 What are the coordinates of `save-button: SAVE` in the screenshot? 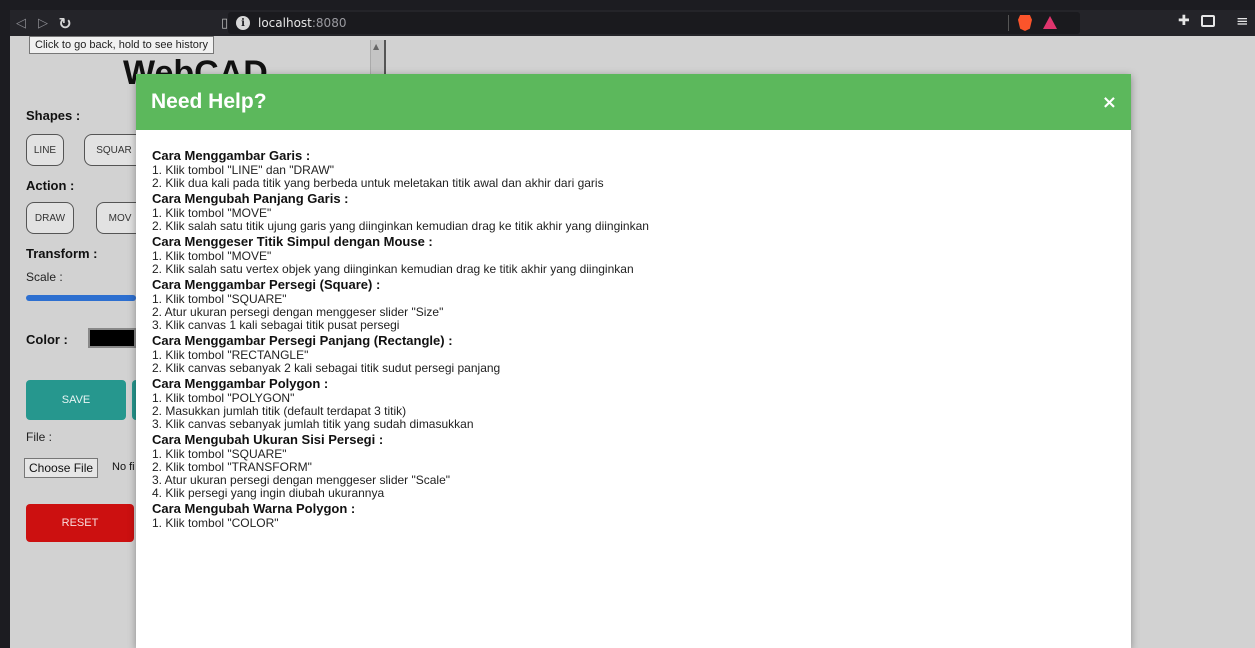 It's located at (76, 400).